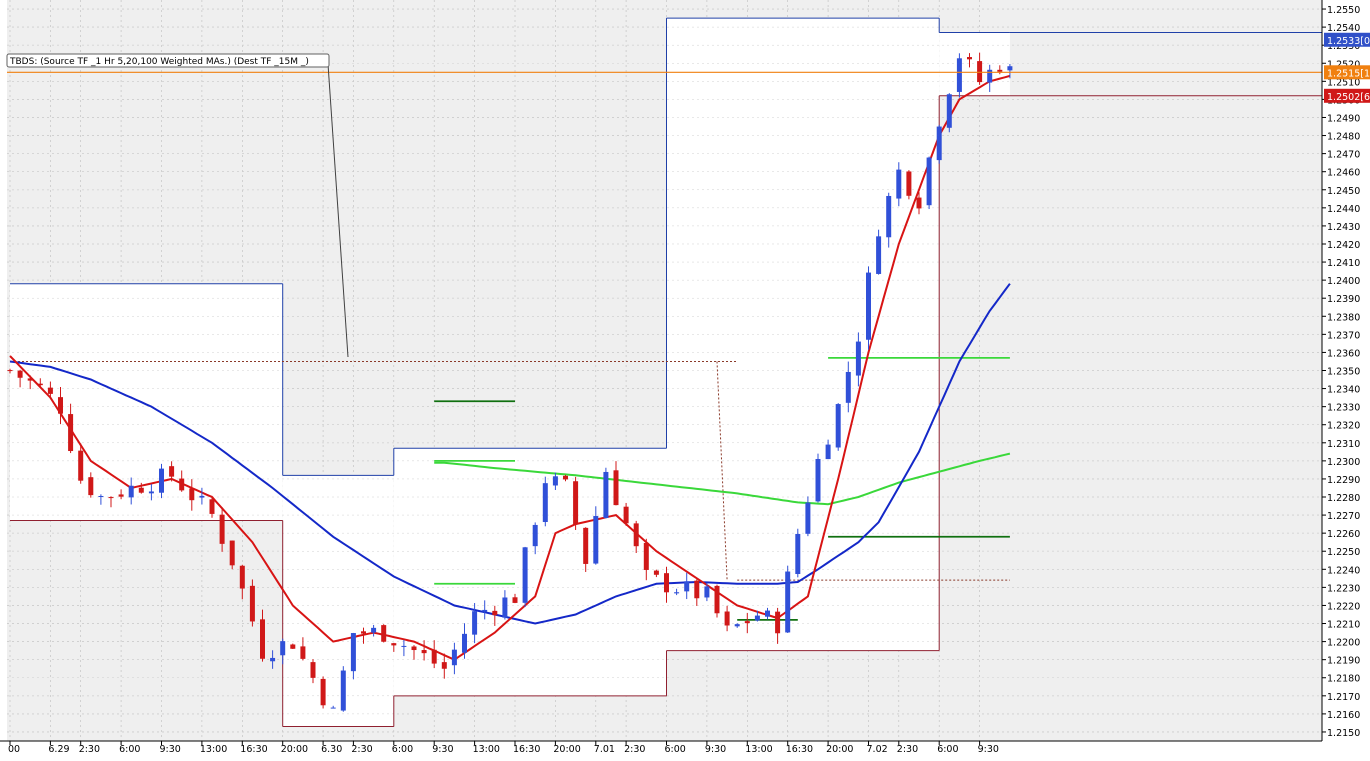  Describe the element at coordinates (1348, 73) in the screenshot. I see `price-tag-label: 1.2515[1` at that location.